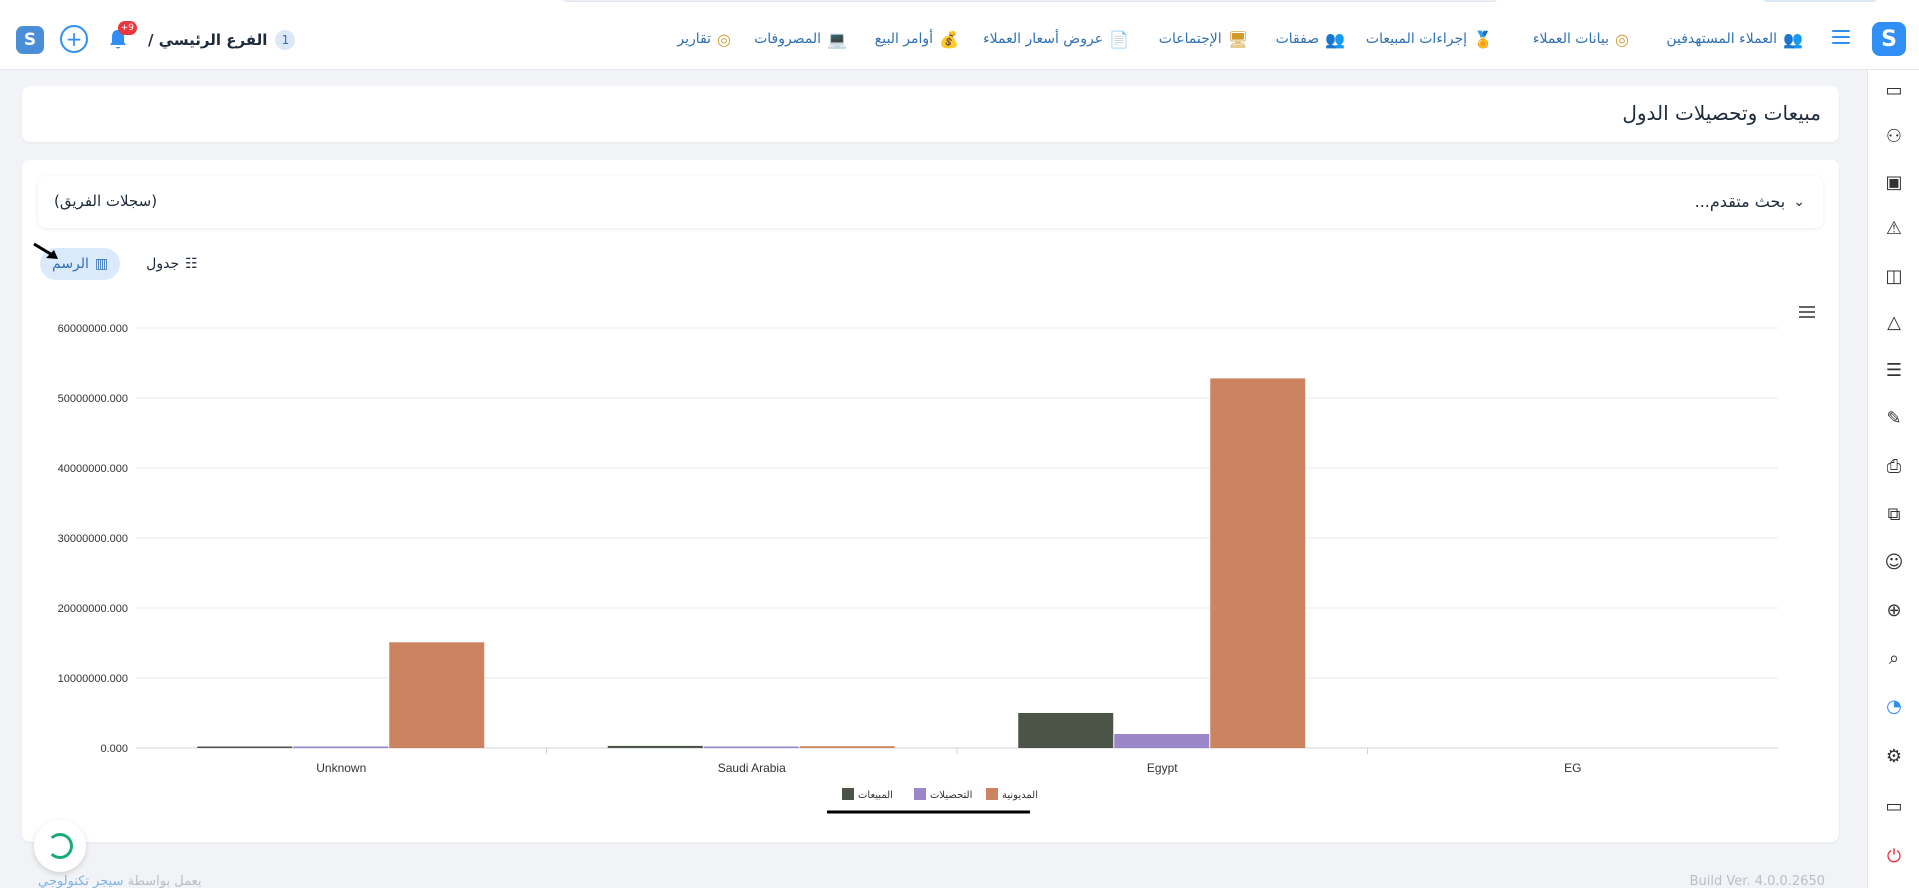  What do you see at coordinates (1190, 39) in the screenshot?
I see `nav-label: الإجتماعات` at bounding box center [1190, 39].